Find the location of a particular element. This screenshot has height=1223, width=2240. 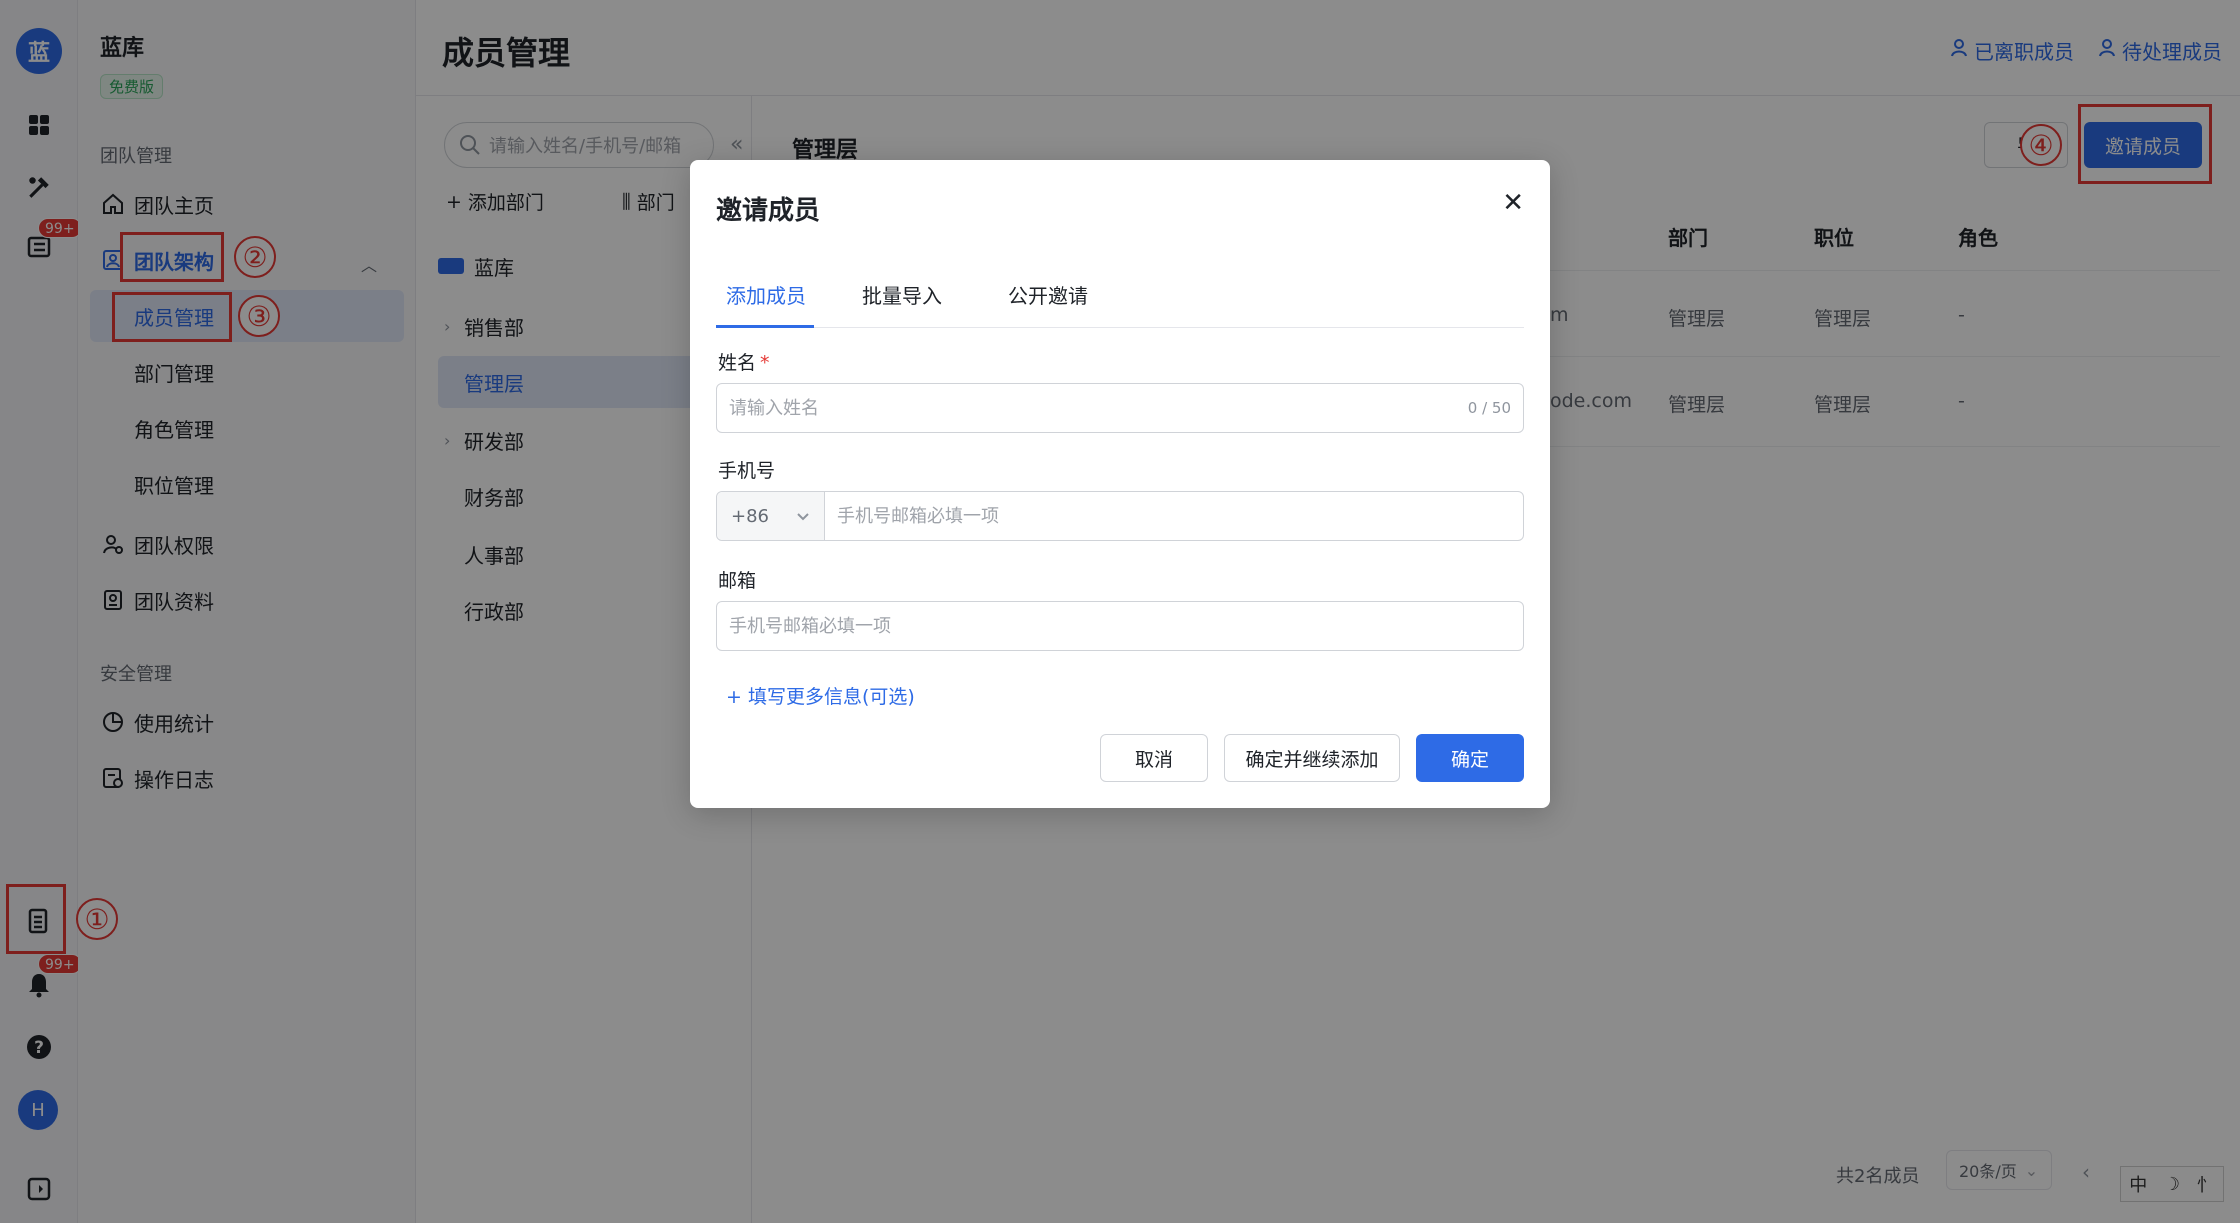

tab-public-invite: 公开邀请 is located at coordinates (1048, 294).